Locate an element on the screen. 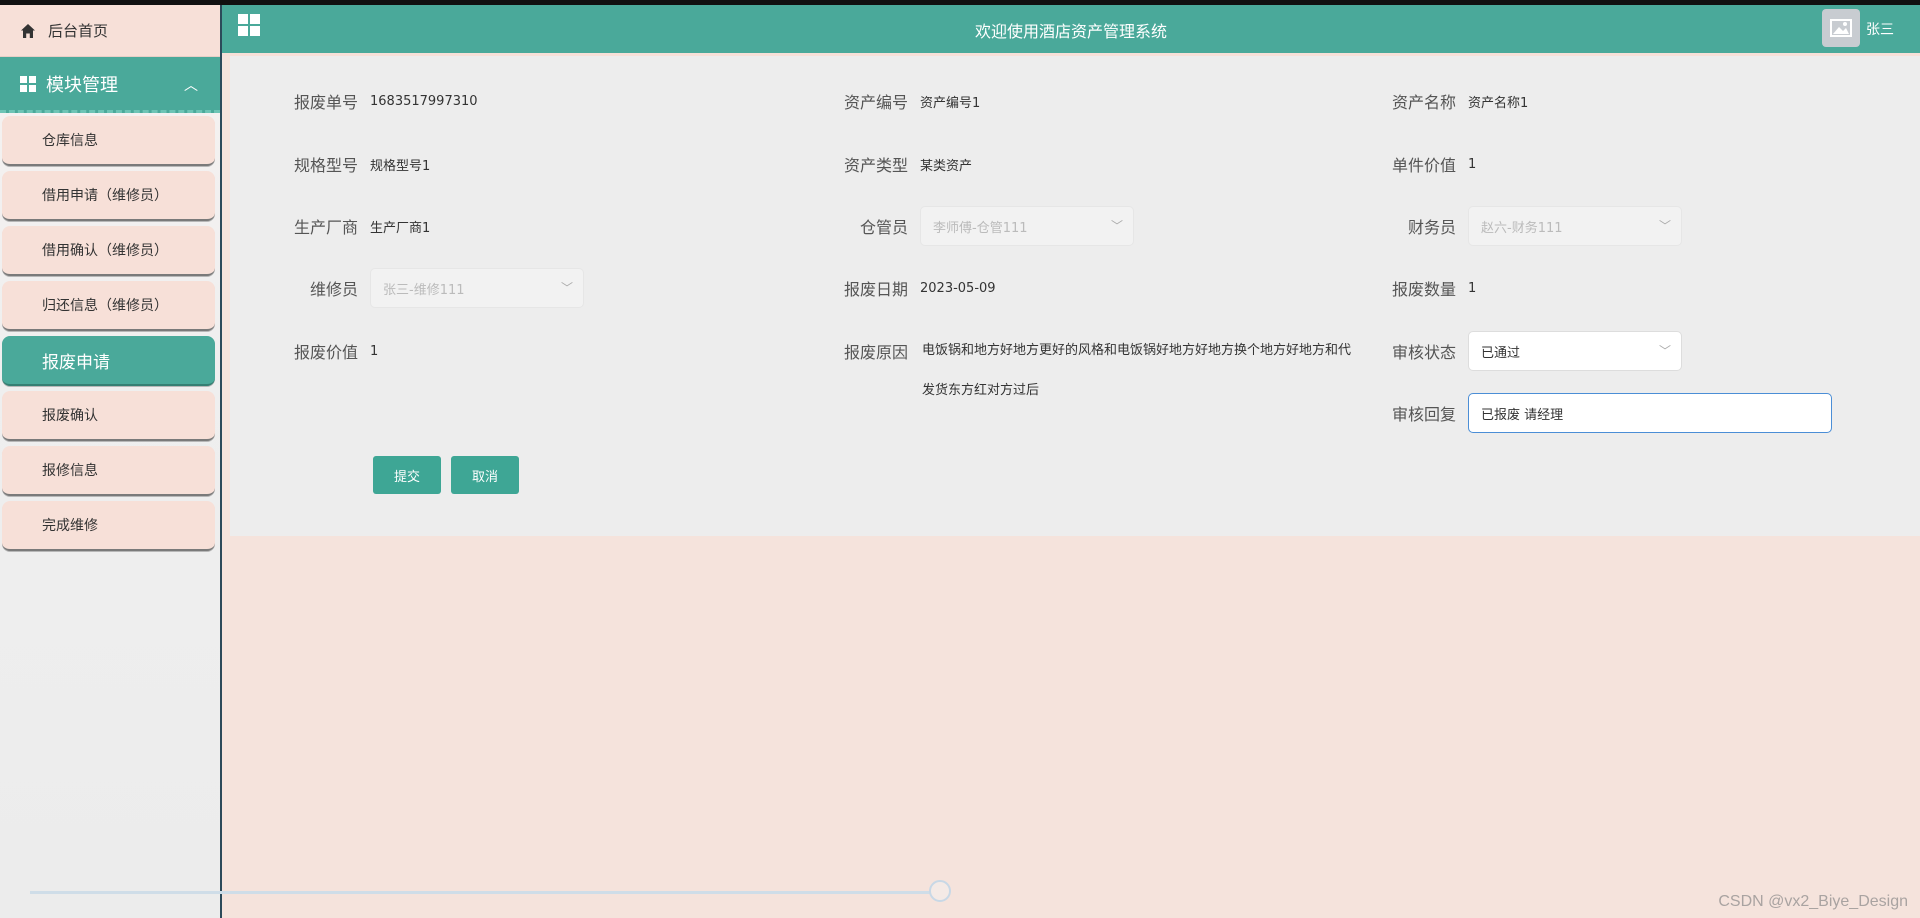 The image size is (1920, 918). watermark: CSDN @vx2_Biye_Design is located at coordinates (1813, 901).